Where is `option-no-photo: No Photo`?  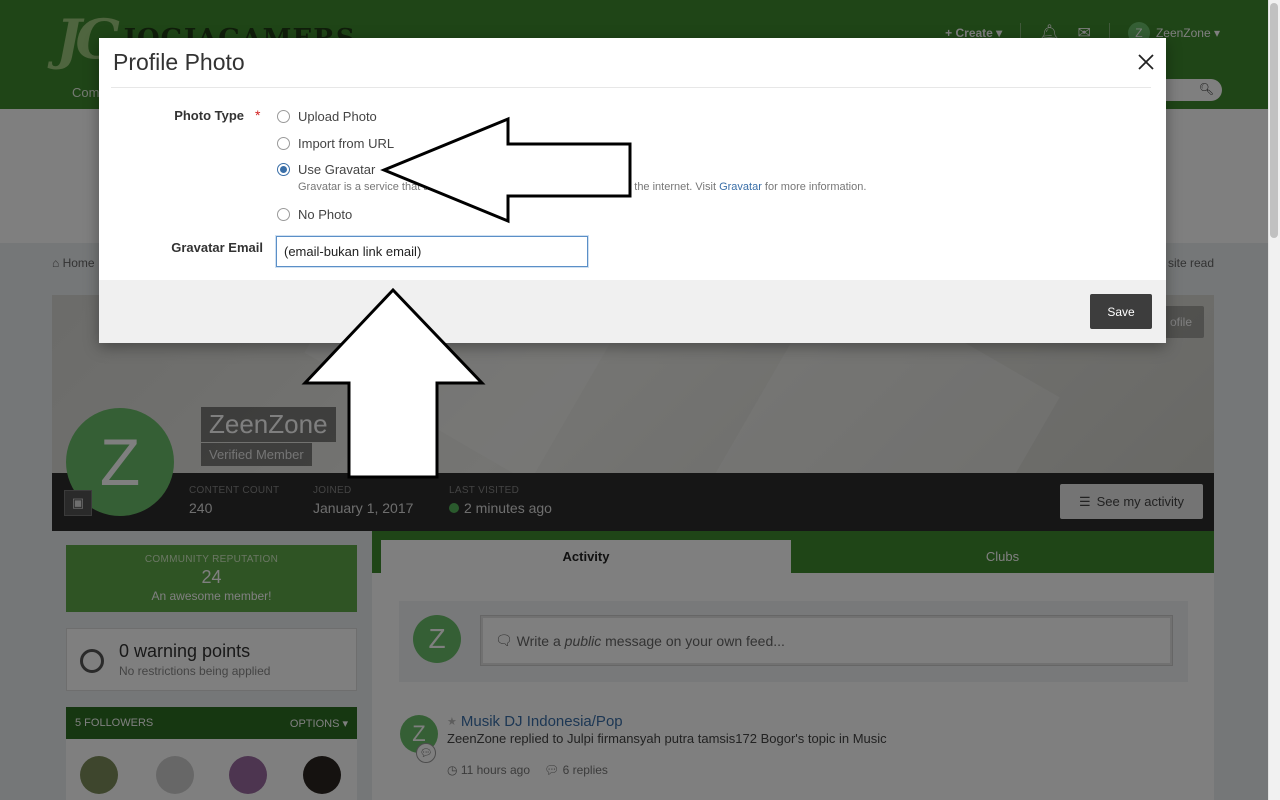 option-no-photo: No Photo is located at coordinates (314, 214).